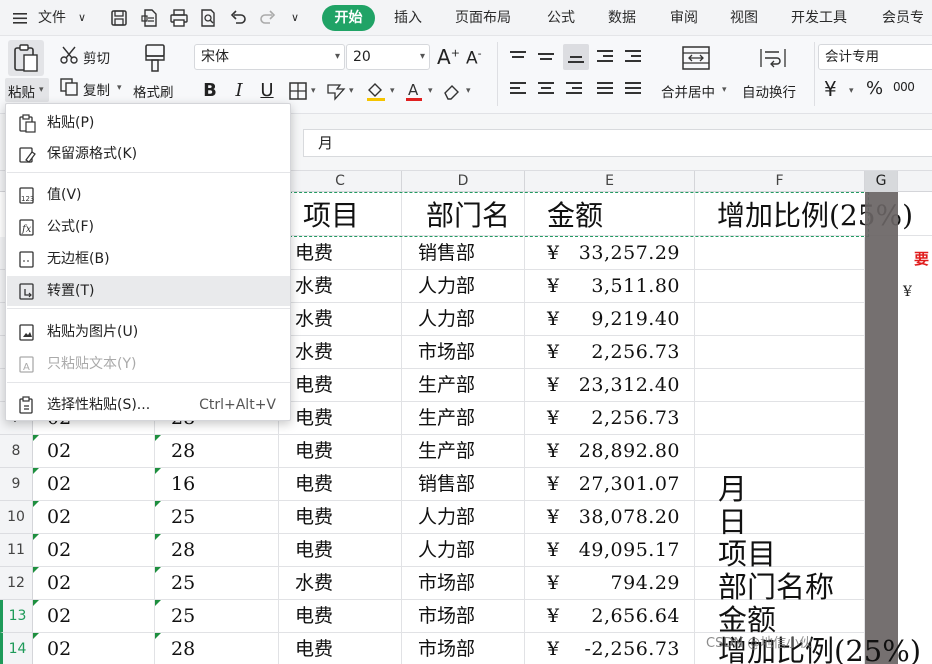  I want to click on align-top-icon, so click(518, 57).